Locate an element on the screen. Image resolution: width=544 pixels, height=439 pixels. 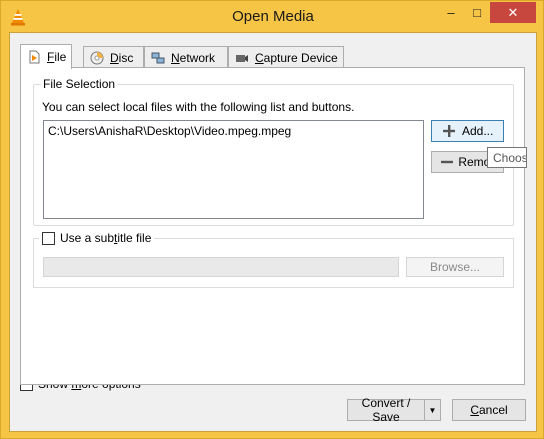
subtitle-checkbox is located at coordinates (48, 238).